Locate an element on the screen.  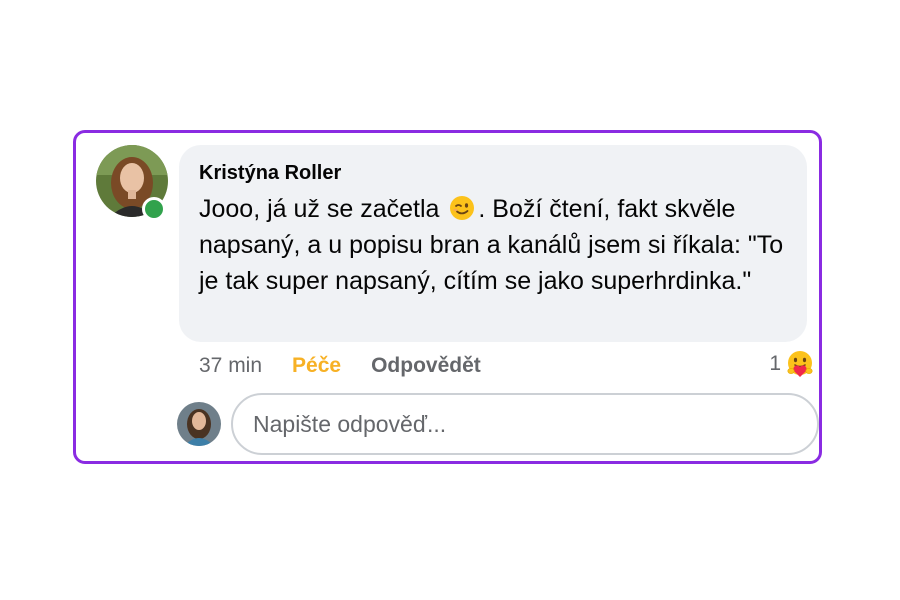
online-status-indicator is located at coordinates (154, 209).